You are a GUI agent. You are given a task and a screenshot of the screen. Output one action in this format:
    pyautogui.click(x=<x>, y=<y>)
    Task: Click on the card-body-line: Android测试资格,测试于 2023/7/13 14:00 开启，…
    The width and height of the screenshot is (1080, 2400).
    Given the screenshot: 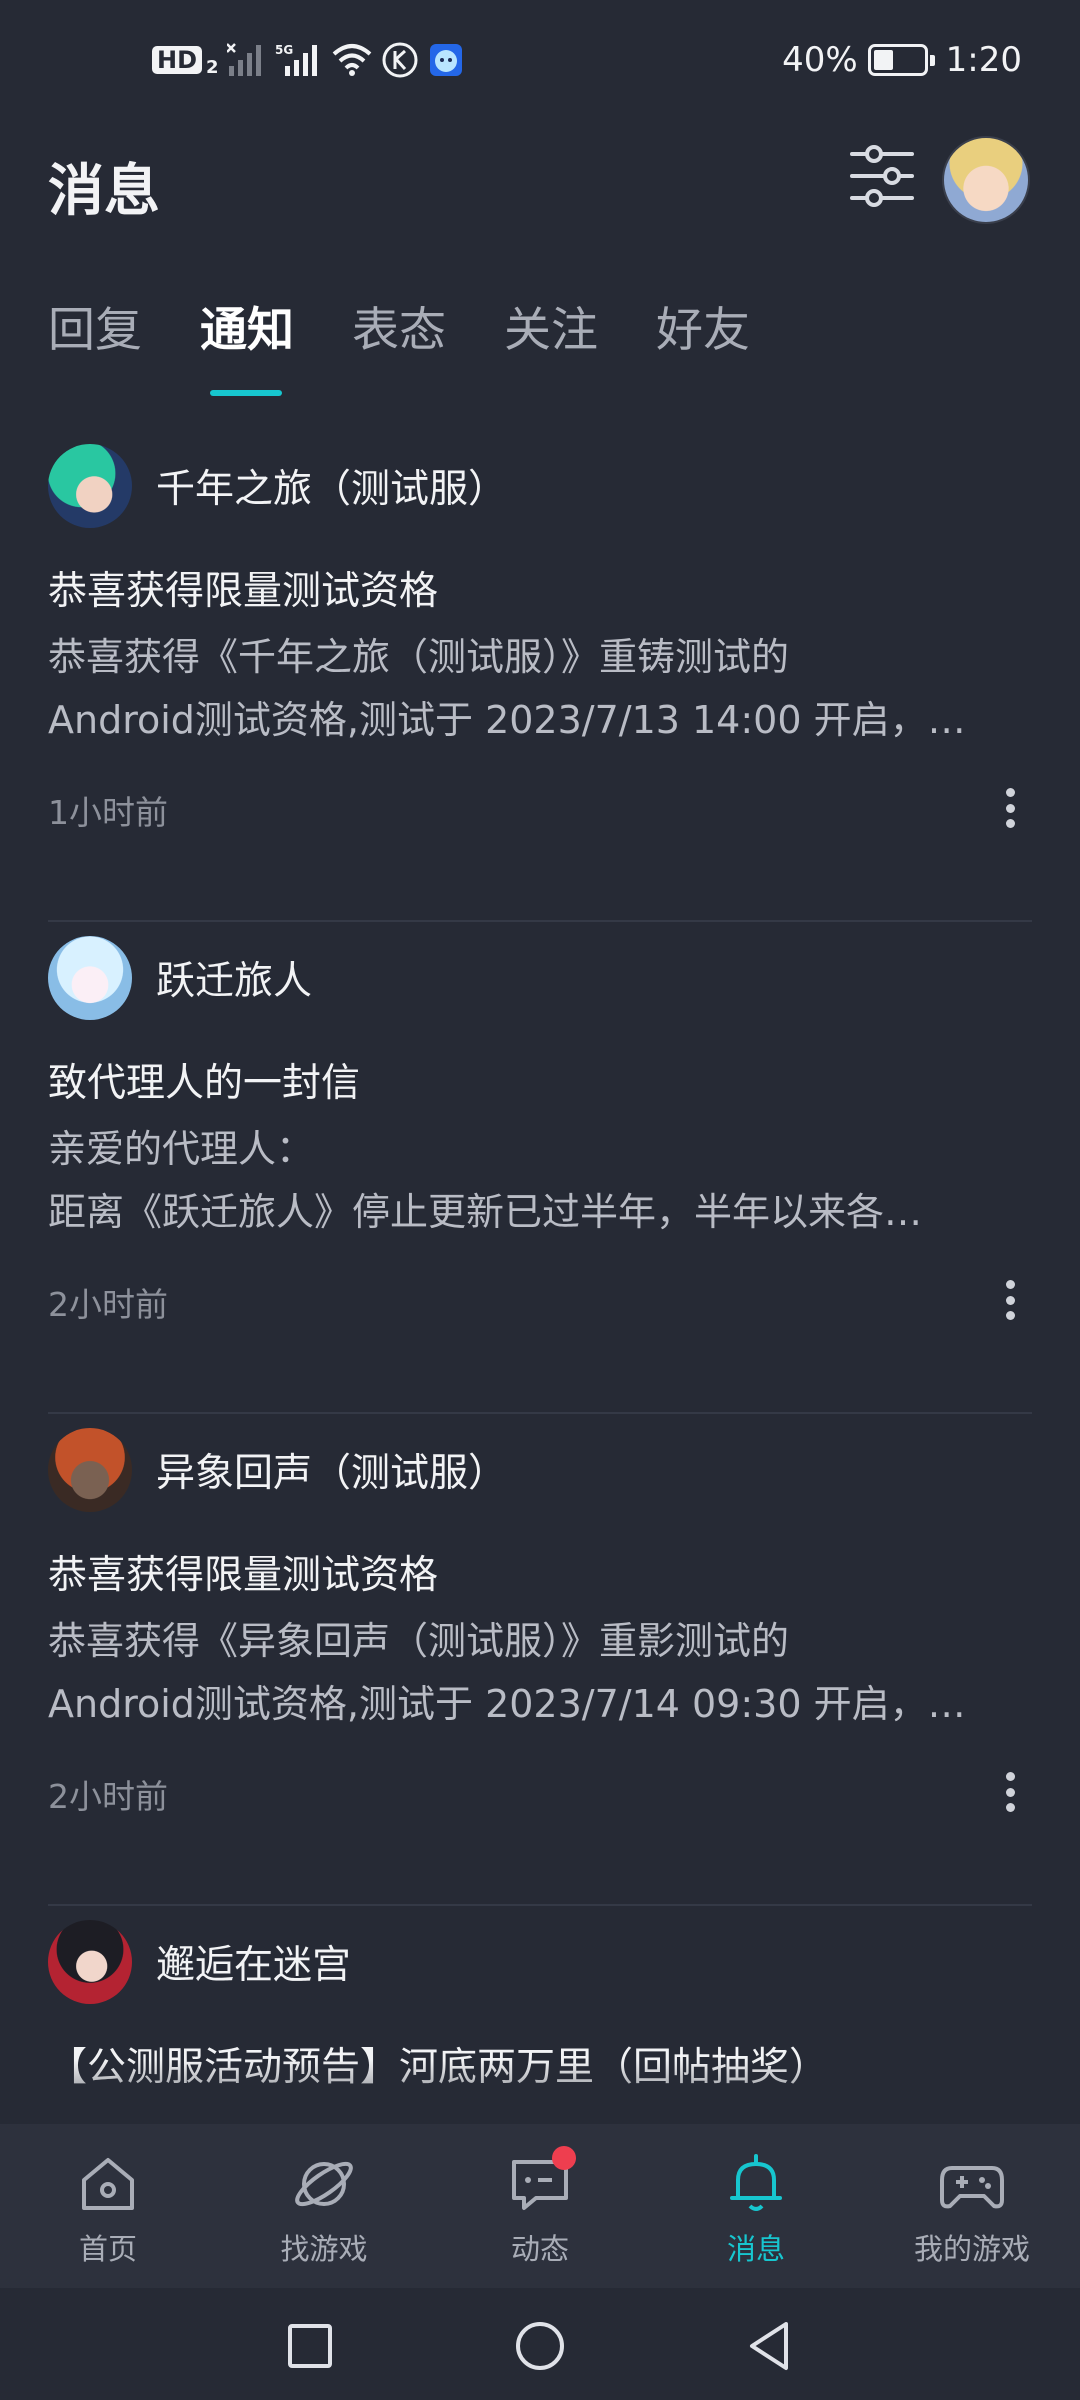 What is the action you would take?
    pyautogui.click(x=507, y=720)
    